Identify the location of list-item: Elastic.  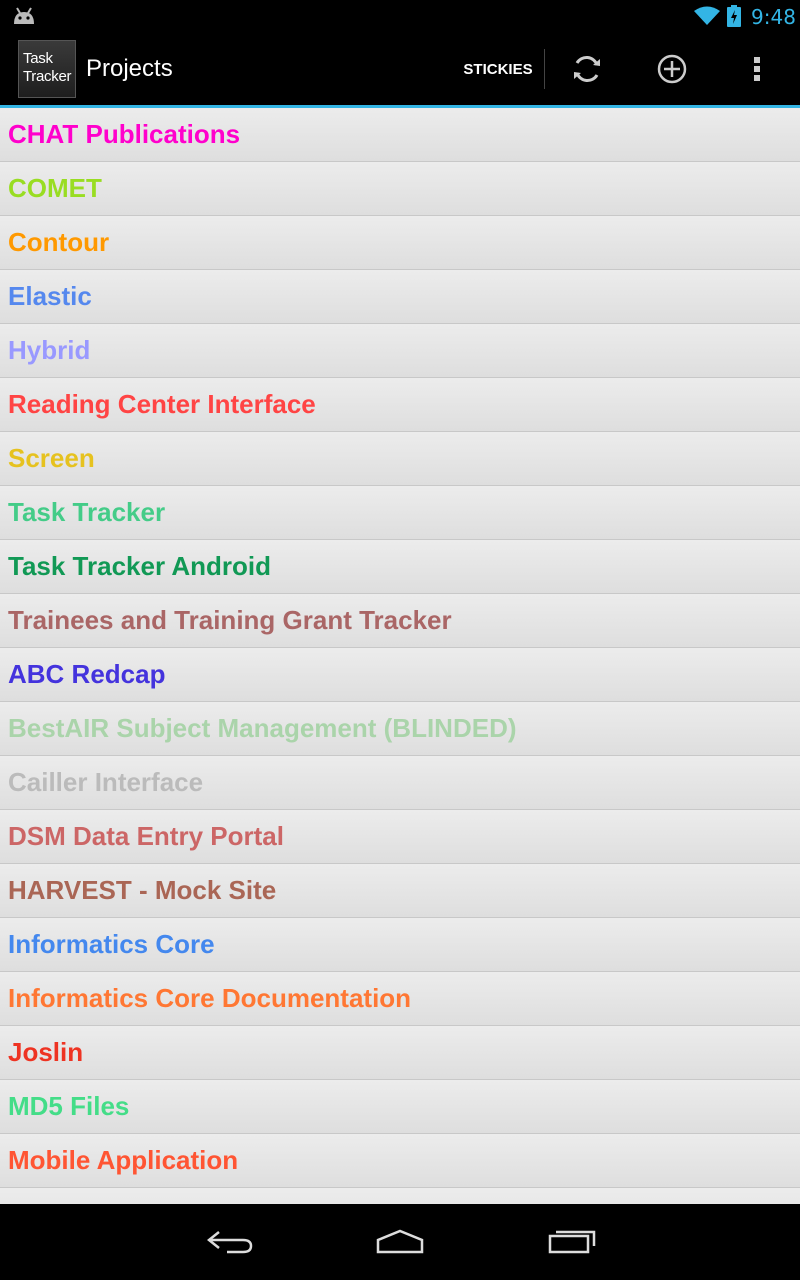
(400, 297).